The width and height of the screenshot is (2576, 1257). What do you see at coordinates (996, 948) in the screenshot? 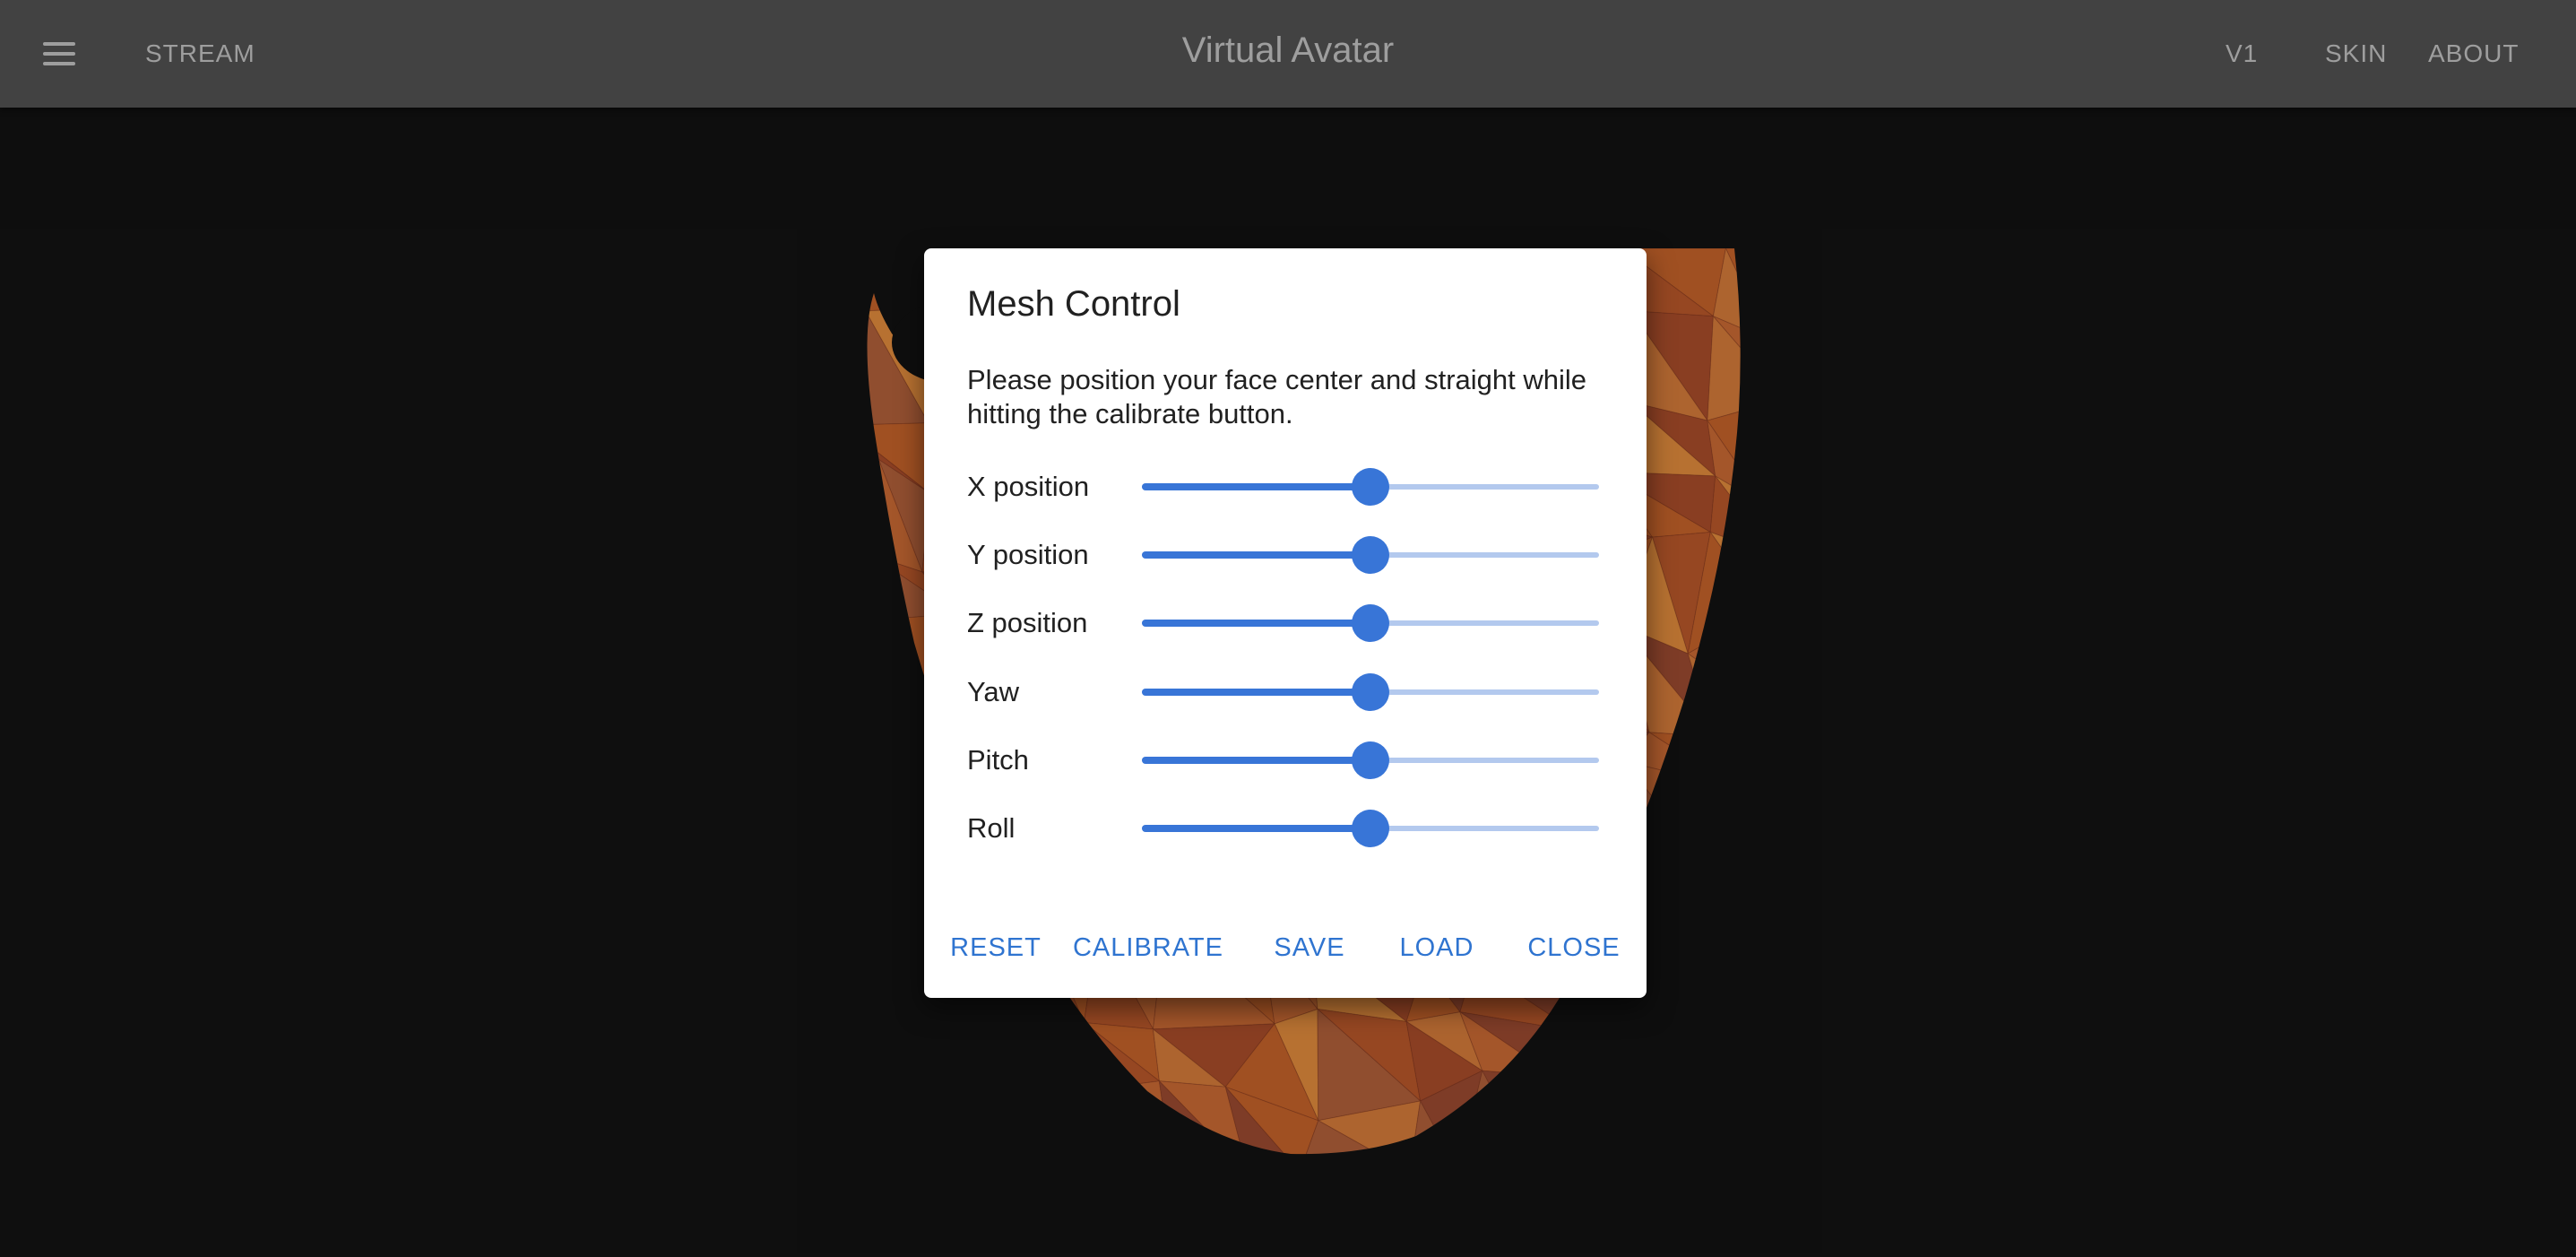
I see `reset-button: RESET` at bounding box center [996, 948].